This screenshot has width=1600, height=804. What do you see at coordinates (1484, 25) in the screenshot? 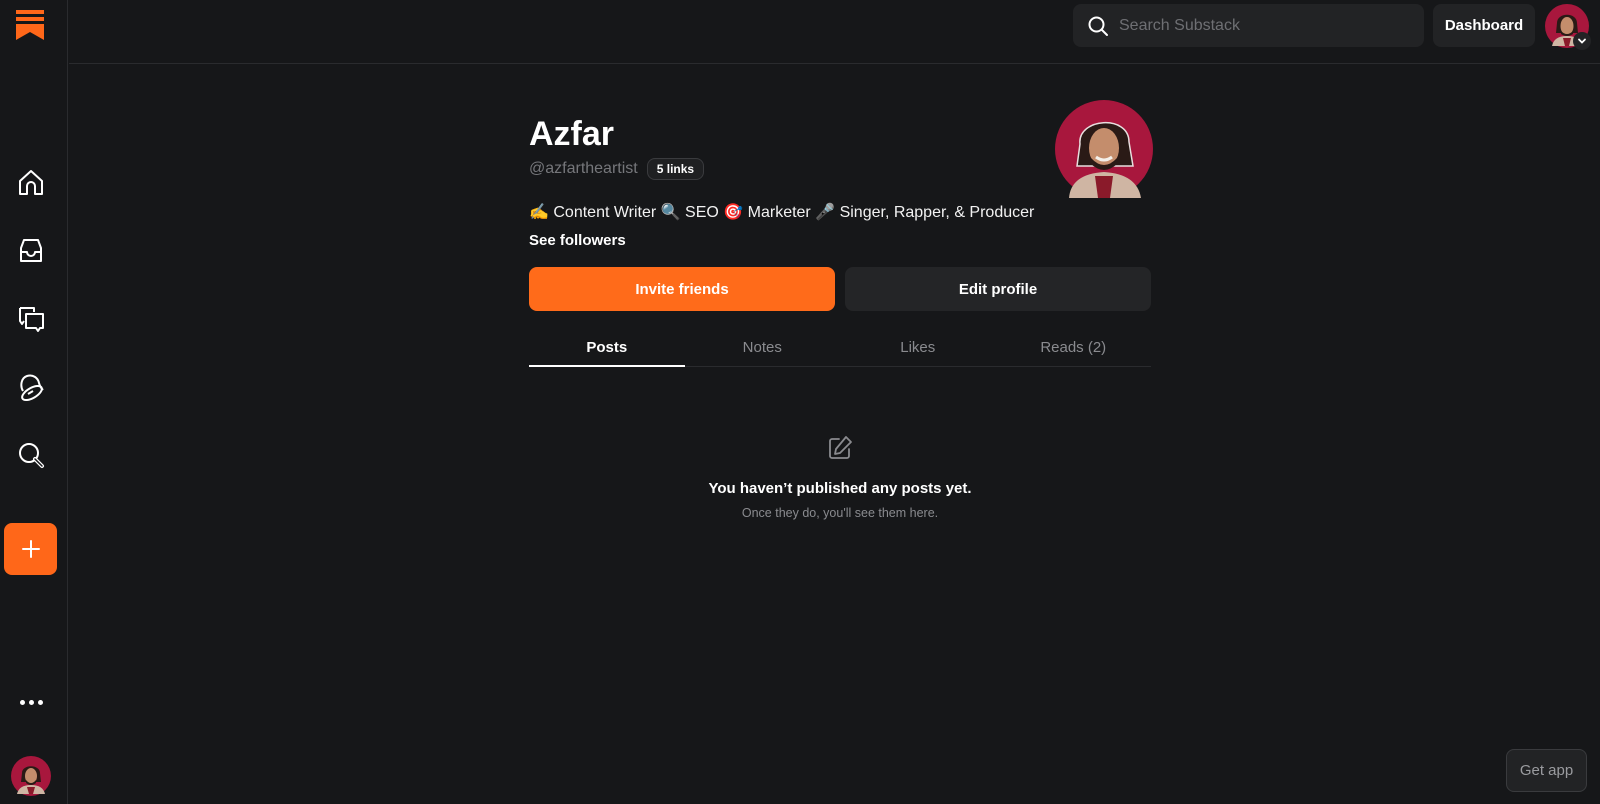
I see `dashboard-button: Dashboard` at bounding box center [1484, 25].